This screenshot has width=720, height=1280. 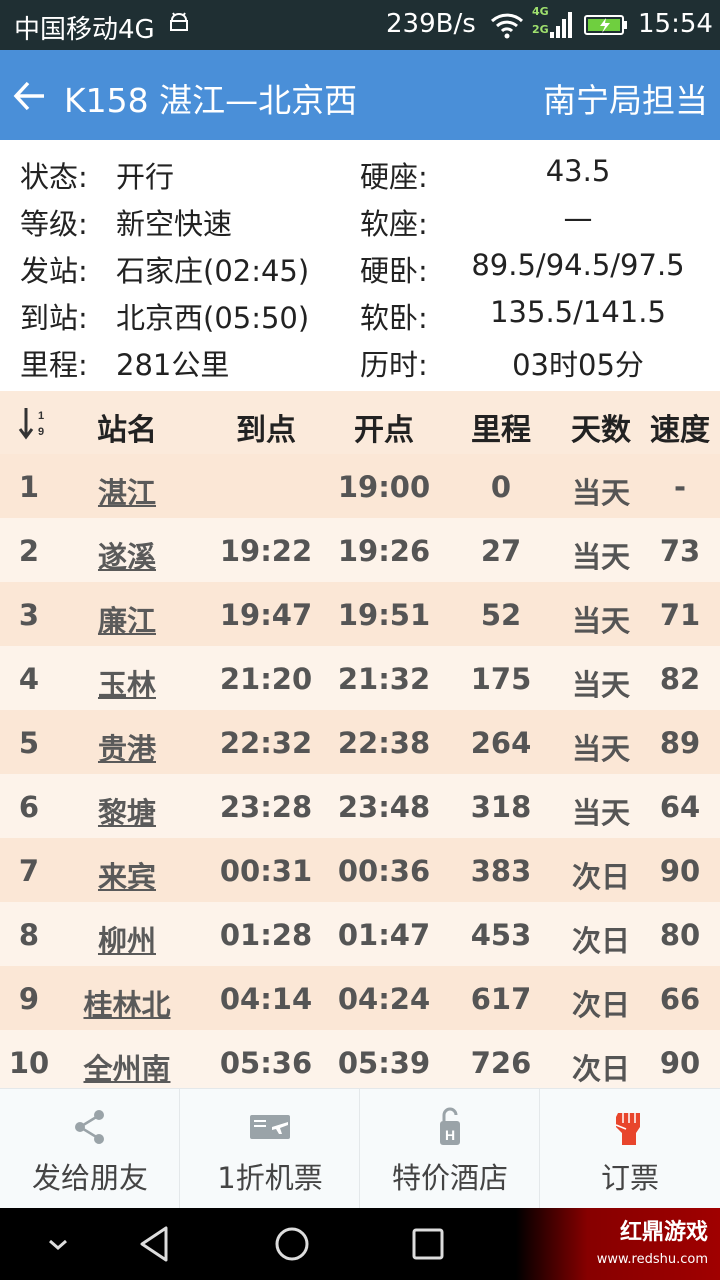 I want to click on arrive-time: 05:36, so click(x=266, y=1063).